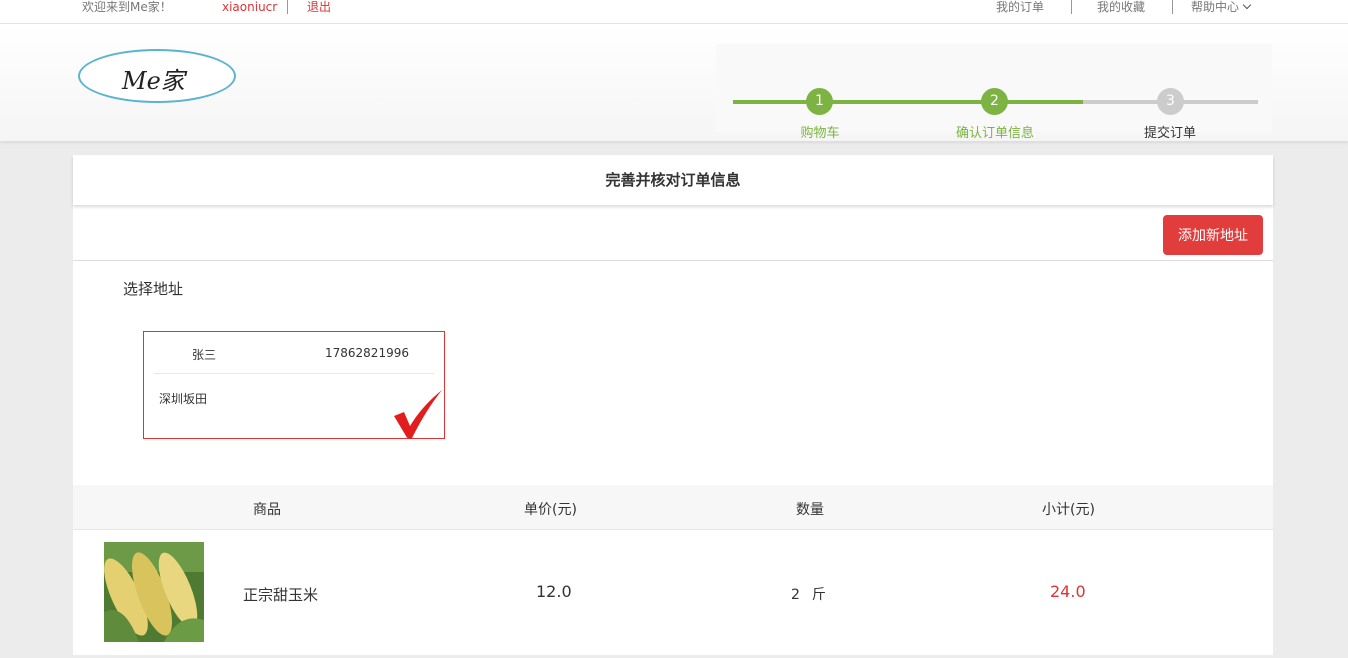 This screenshot has width=1348, height=658. Describe the element at coordinates (908, 102) in the screenshot. I see `progress-track-done` at that location.